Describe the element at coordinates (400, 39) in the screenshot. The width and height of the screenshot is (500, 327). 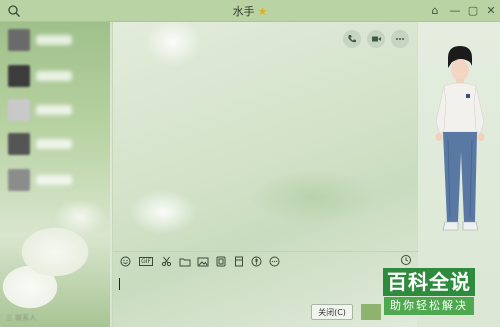
I see `more-icon` at that location.